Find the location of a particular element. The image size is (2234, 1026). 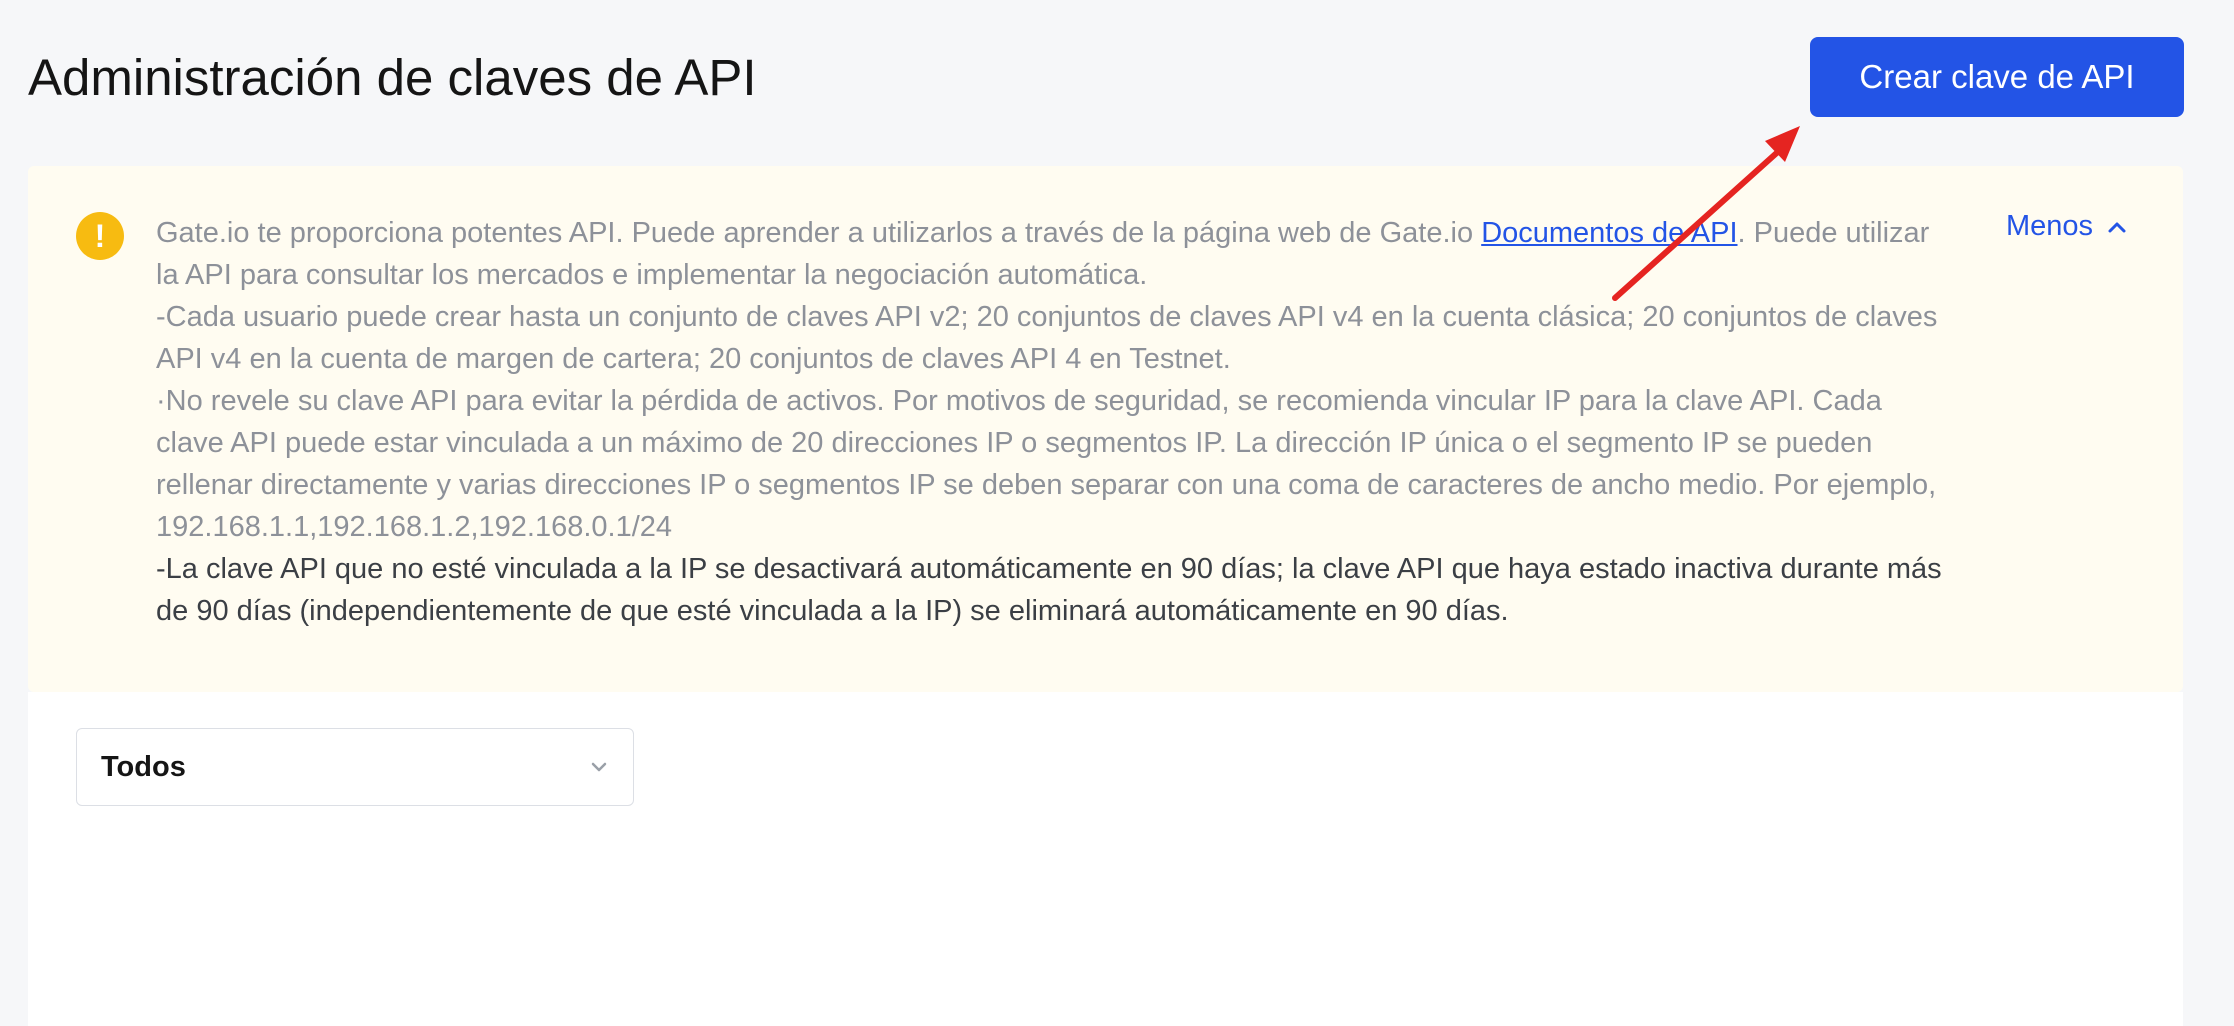

warning-icon: ! is located at coordinates (100, 236).